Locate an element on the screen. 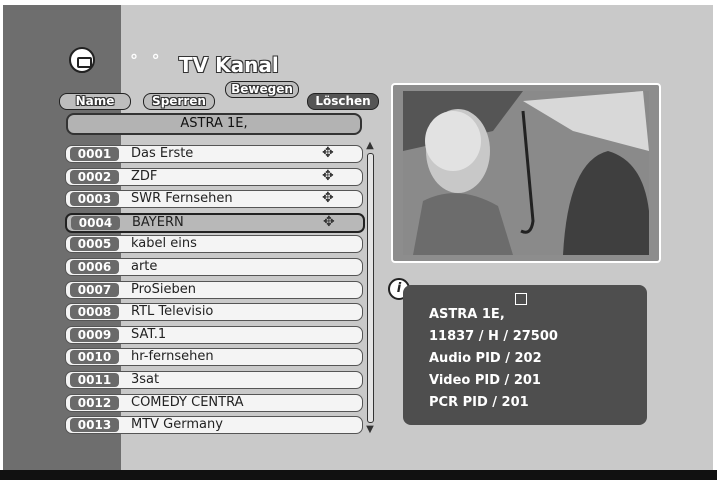 Image resolution: width=717 pixels, height=480 pixels. scroll-up-icon: ▲ is located at coordinates (370, 146).